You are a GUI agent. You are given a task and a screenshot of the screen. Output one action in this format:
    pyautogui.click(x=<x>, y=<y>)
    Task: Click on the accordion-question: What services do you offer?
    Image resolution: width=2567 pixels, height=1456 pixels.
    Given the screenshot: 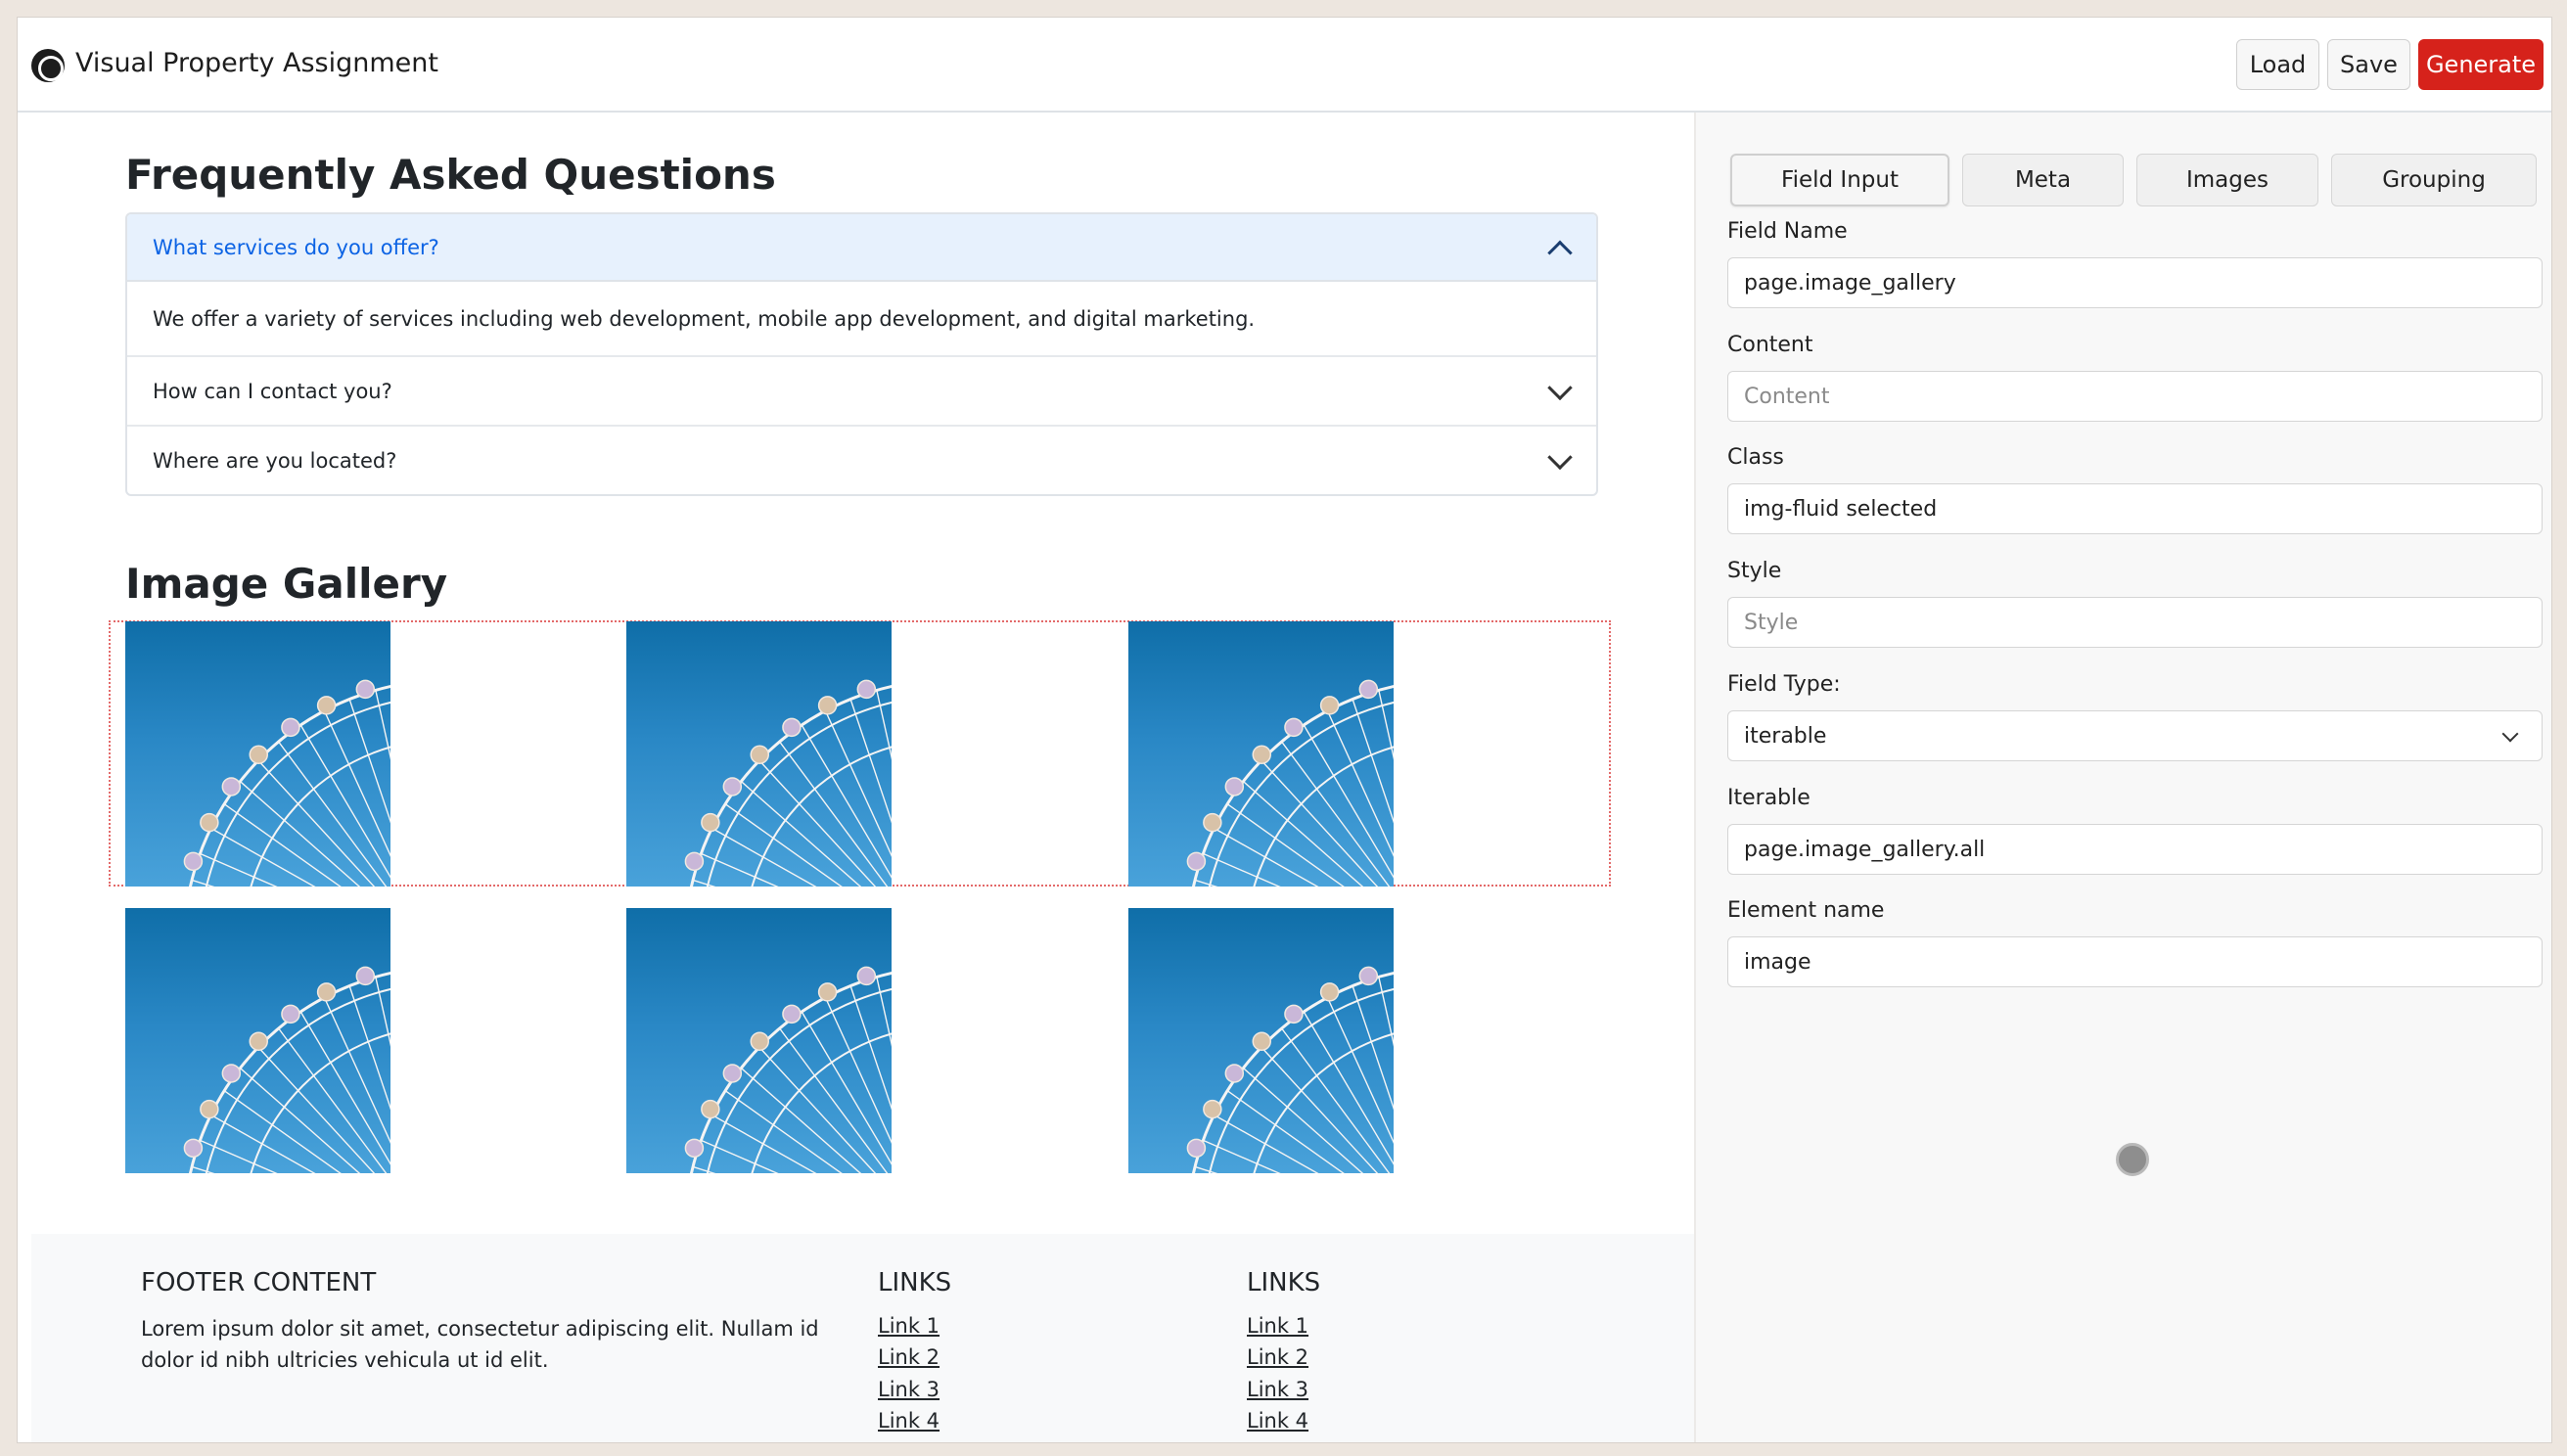 What is the action you would take?
    pyautogui.click(x=296, y=247)
    